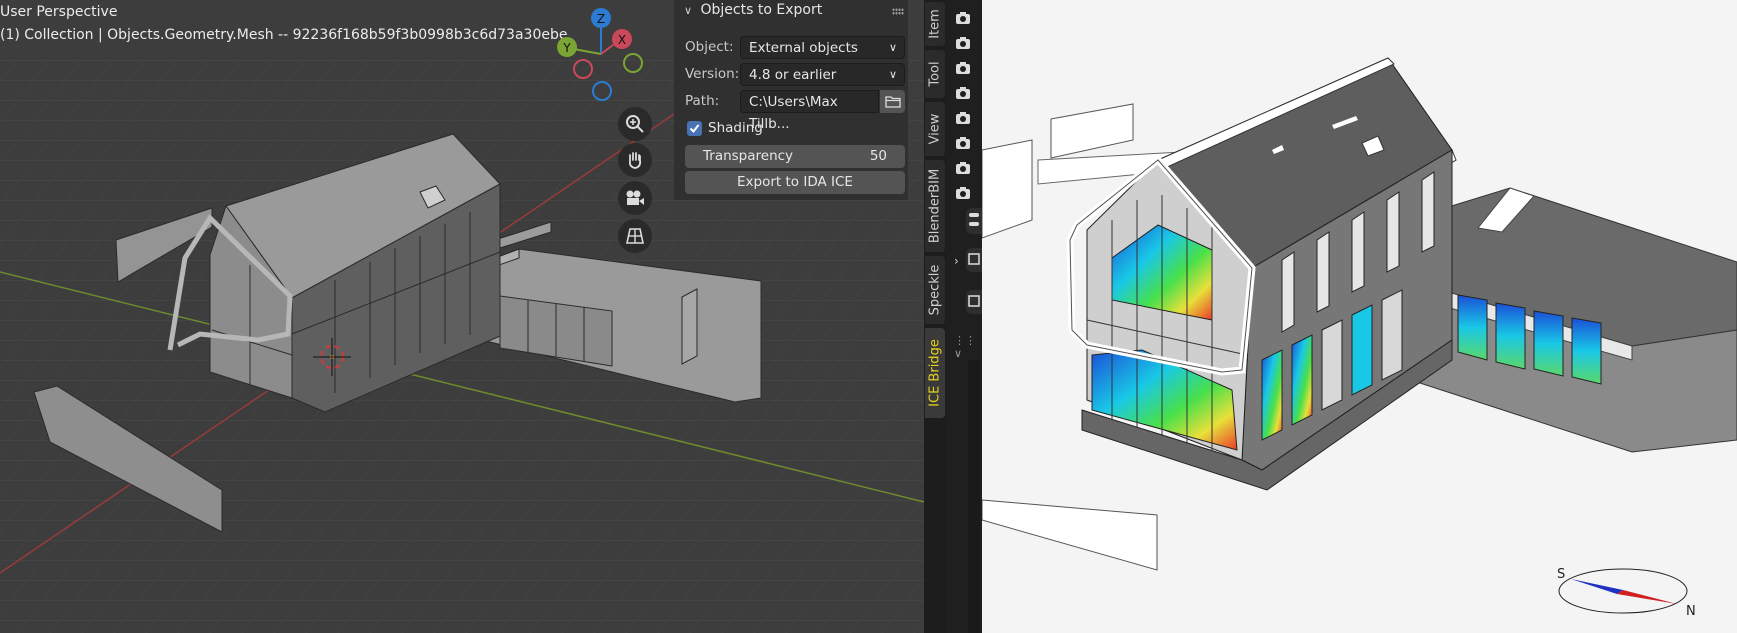 The width and height of the screenshot is (1737, 633). What do you see at coordinates (1623, 591) in the screenshot?
I see `compass-icon` at bounding box center [1623, 591].